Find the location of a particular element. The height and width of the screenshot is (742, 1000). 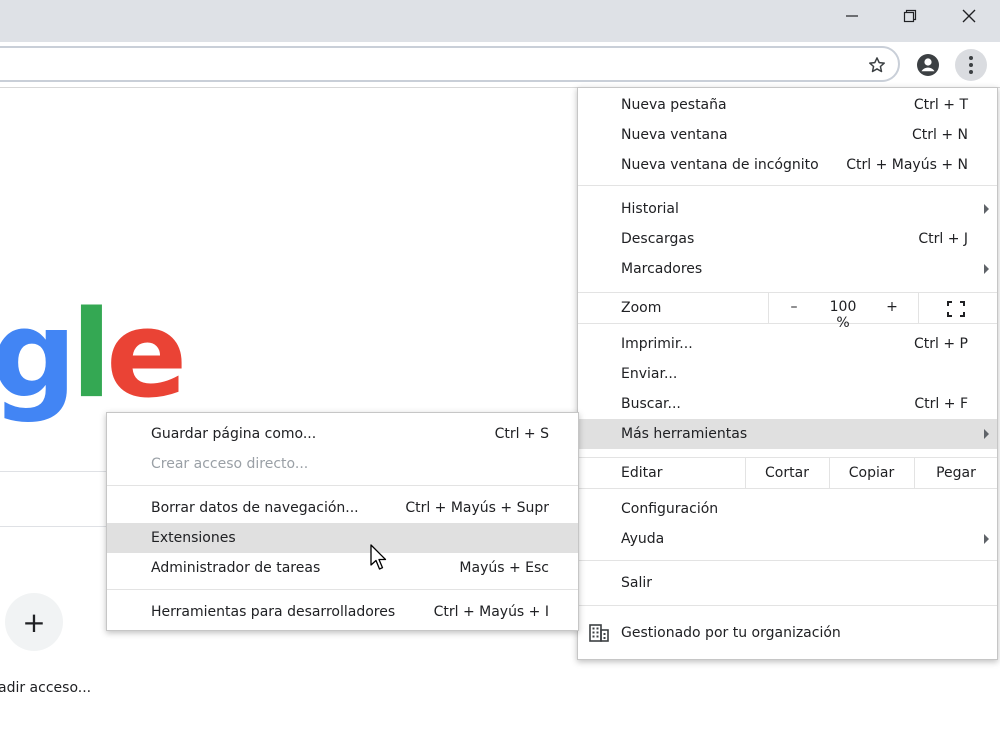

submenu-item-save-page: Guardar página como... Ctrl + S is located at coordinates (342, 434).